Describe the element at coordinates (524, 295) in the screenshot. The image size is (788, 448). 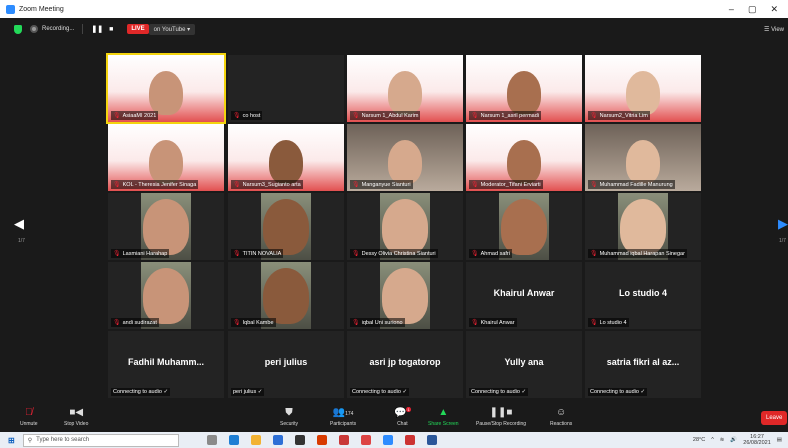
I see `participant-tile: Khairul Anwar 🎙 Khairul Anwar` at that location.